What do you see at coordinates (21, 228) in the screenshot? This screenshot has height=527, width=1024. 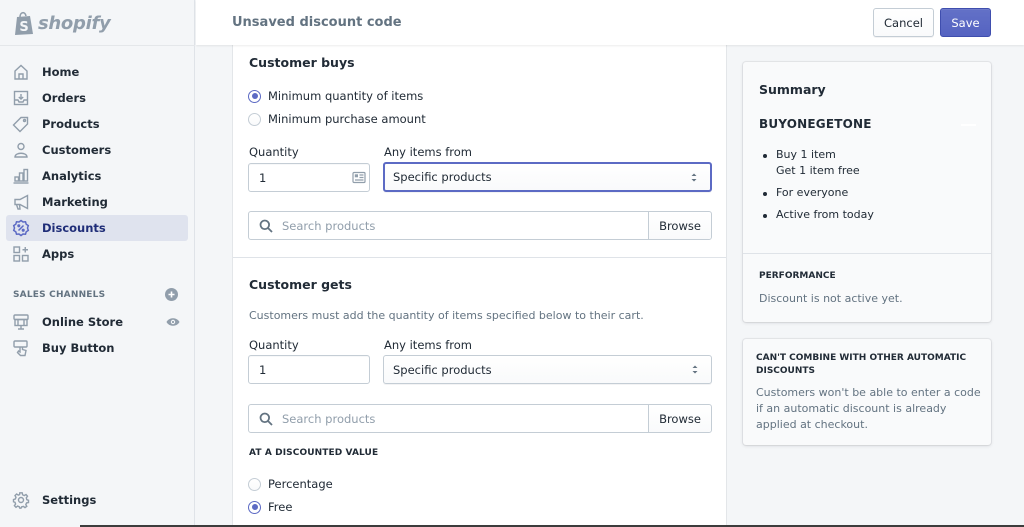 I see `discount-badge-icon` at bounding box center [21, 228].